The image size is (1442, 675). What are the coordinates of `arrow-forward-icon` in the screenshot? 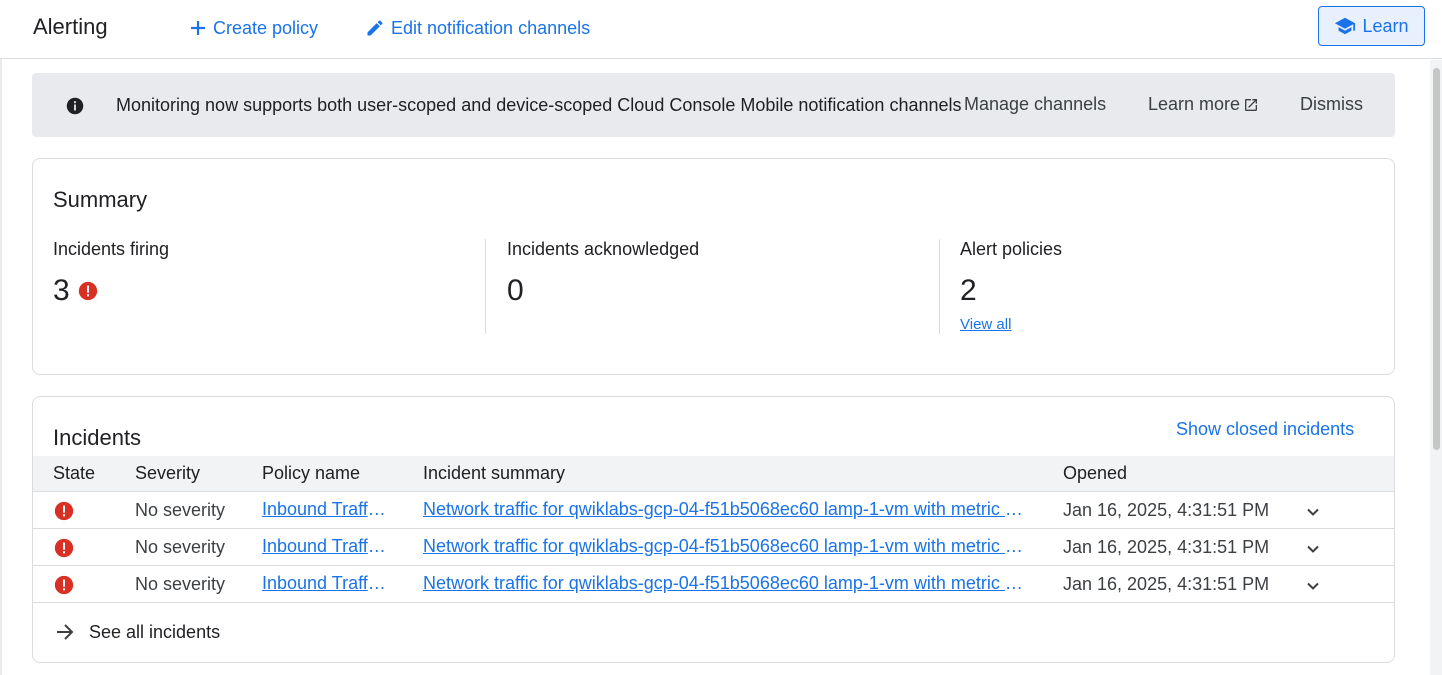 It's located at (65, 632).